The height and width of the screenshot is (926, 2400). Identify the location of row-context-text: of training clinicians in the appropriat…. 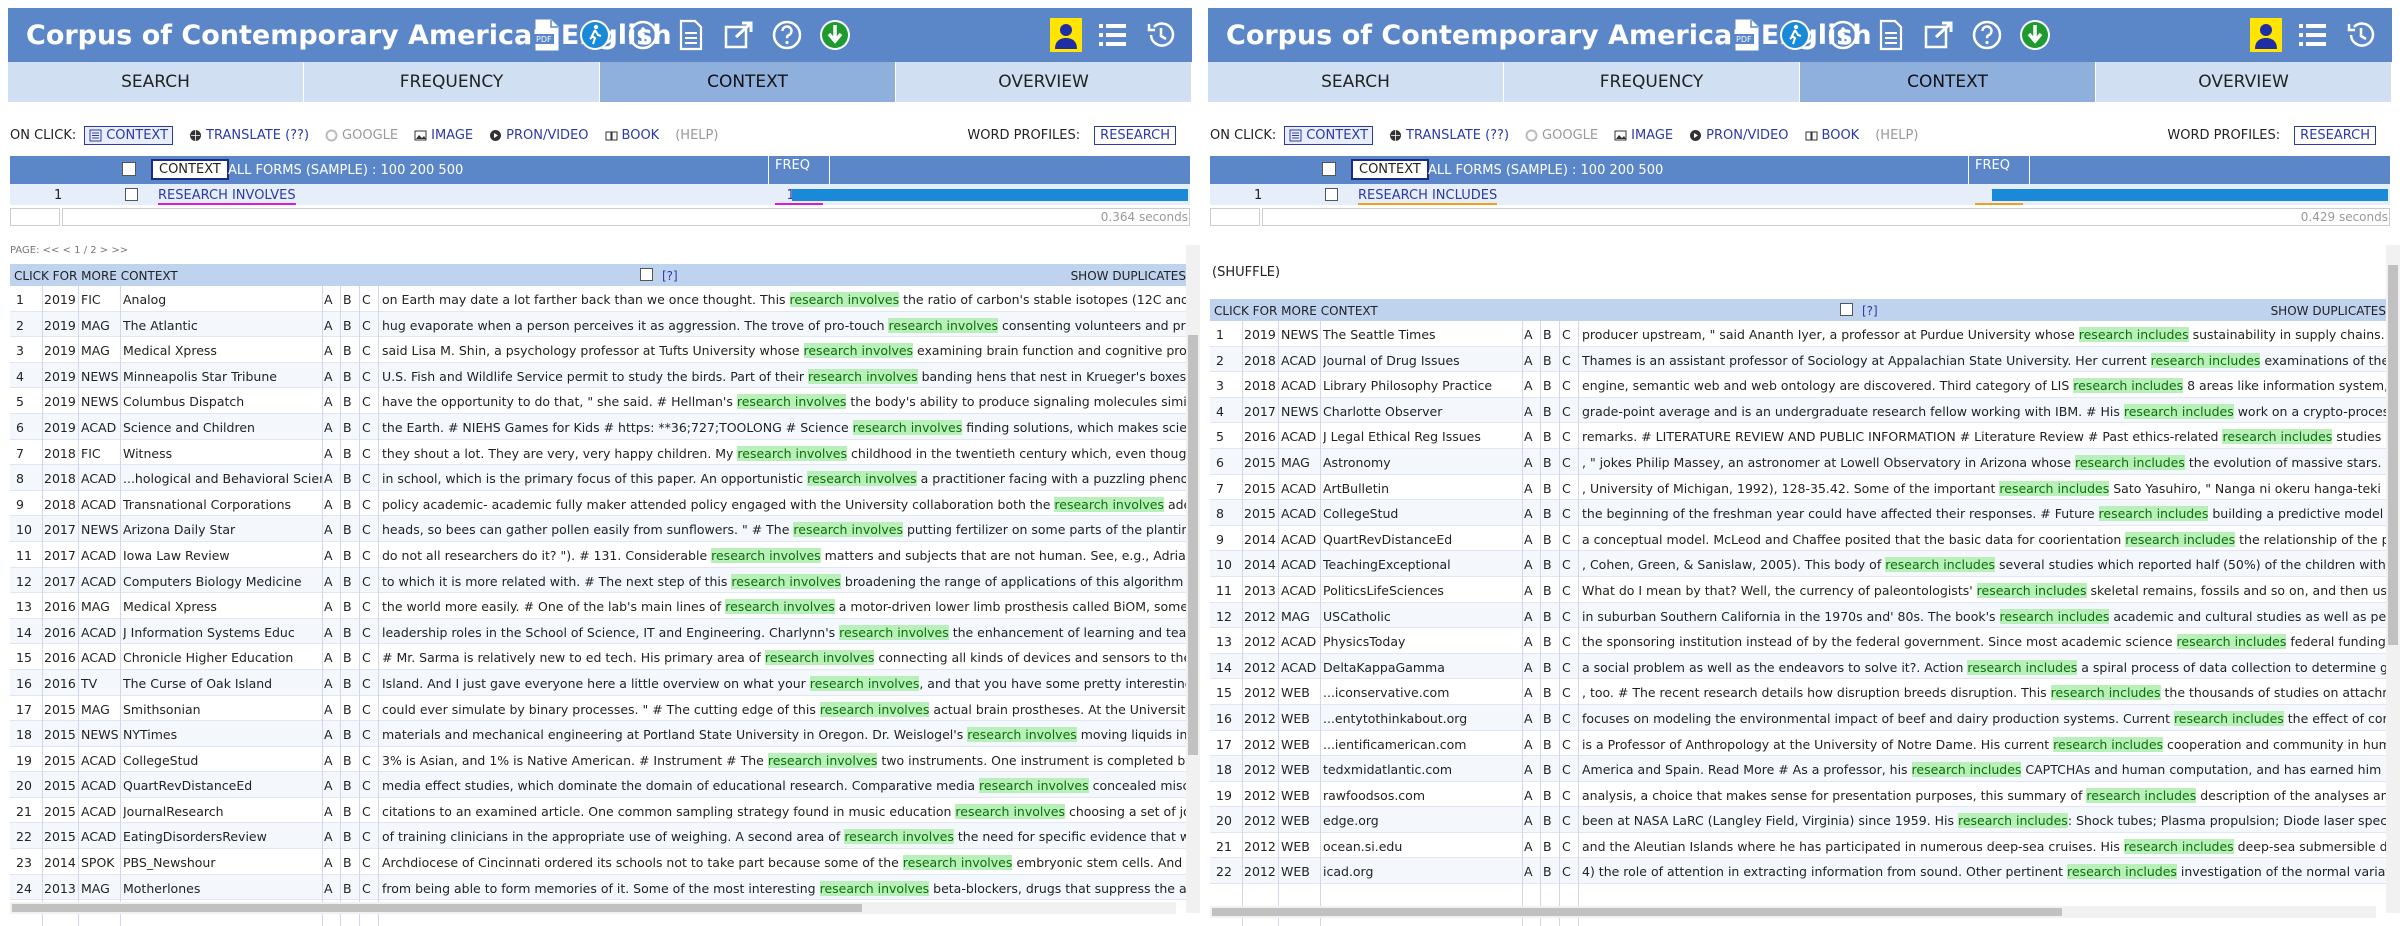
(787, 837).